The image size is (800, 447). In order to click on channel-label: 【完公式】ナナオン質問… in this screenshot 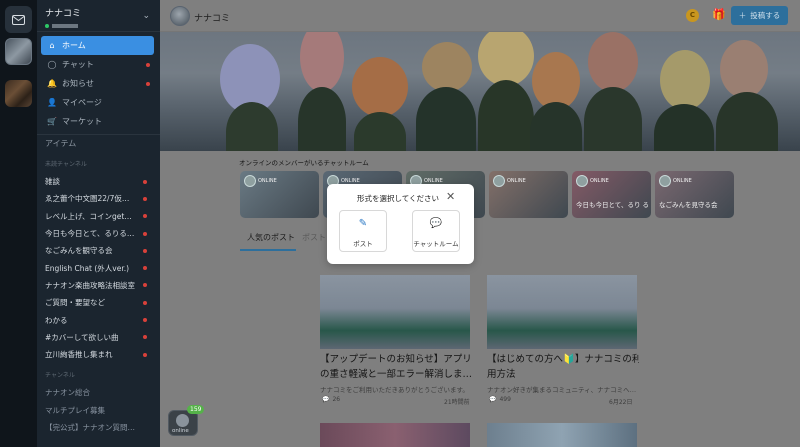, I will do `click(90, 427)`.